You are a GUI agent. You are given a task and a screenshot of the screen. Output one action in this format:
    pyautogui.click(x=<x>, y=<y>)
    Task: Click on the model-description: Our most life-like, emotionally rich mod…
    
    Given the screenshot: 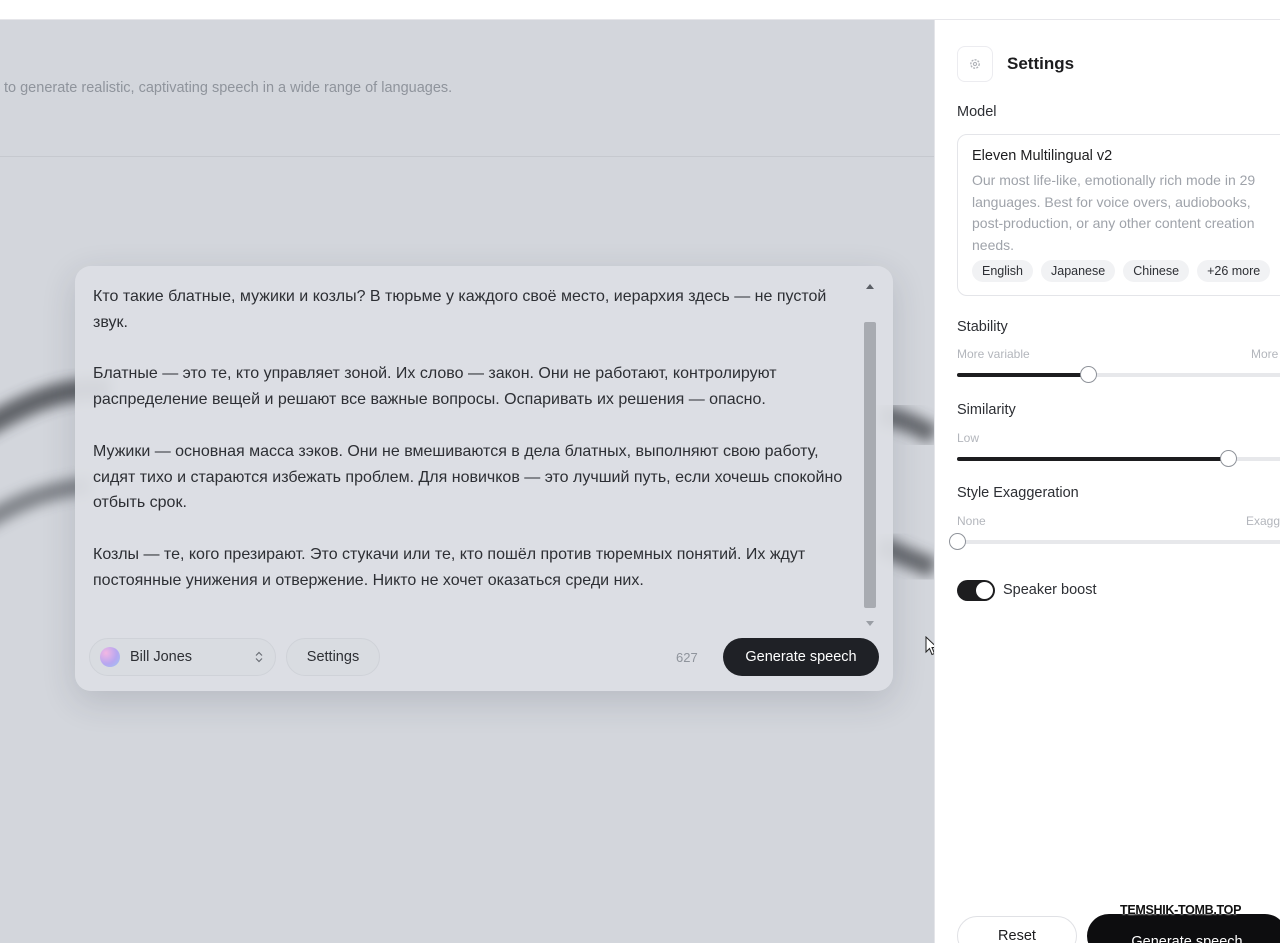 What is the action you would take?
    pyautogui.click(x=1114, y=212)
    